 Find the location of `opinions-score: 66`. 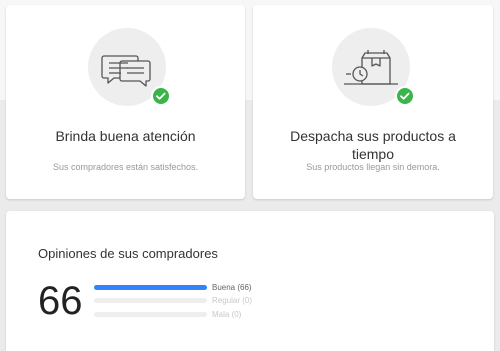

opinions-score: 66 is located at coordinates (60, 301).